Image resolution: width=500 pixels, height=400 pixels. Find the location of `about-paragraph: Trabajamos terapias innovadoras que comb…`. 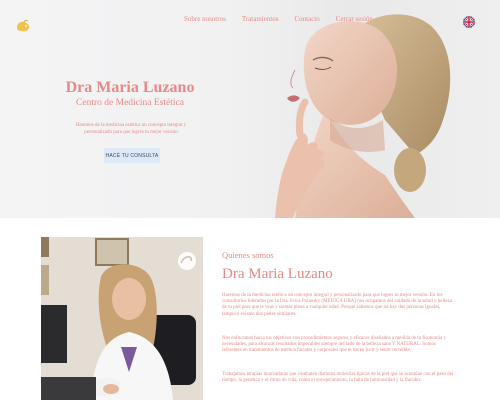

about-paragraph: Trabajamos terapias innovadoras que comb… is located at coordinates (338, 378).